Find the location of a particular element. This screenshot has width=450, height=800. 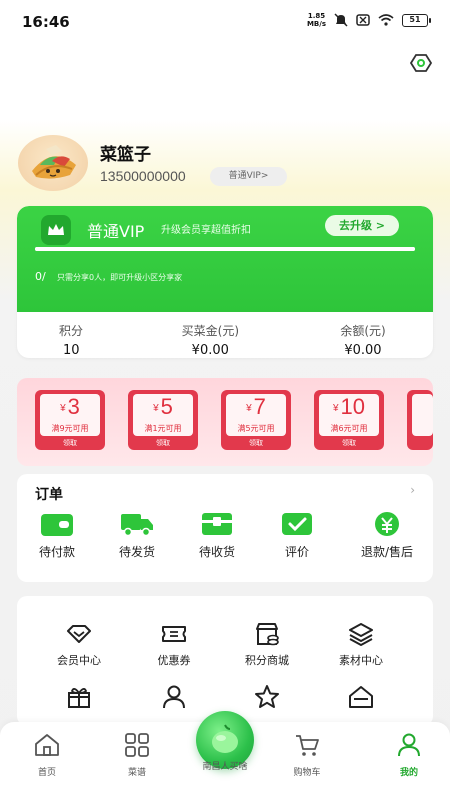

tab-profile: 我的 is located at coordinates (409, 759).